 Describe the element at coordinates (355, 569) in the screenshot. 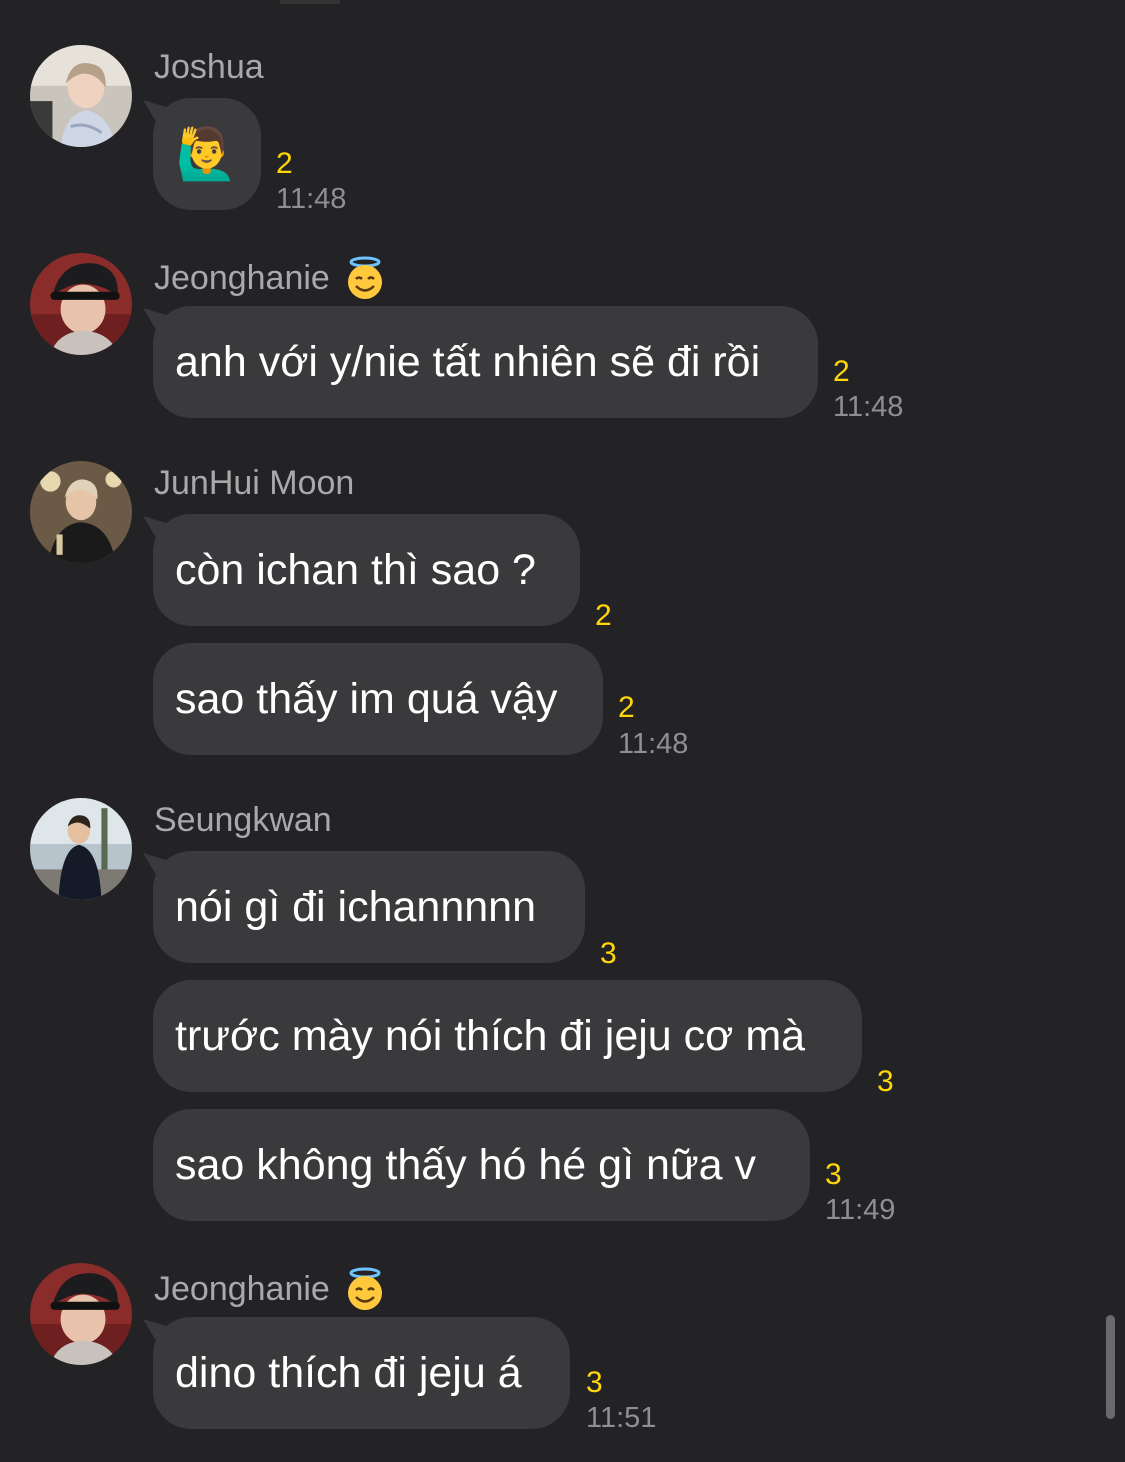

I see `message-text: còn ichan thì sao ?` at that location.